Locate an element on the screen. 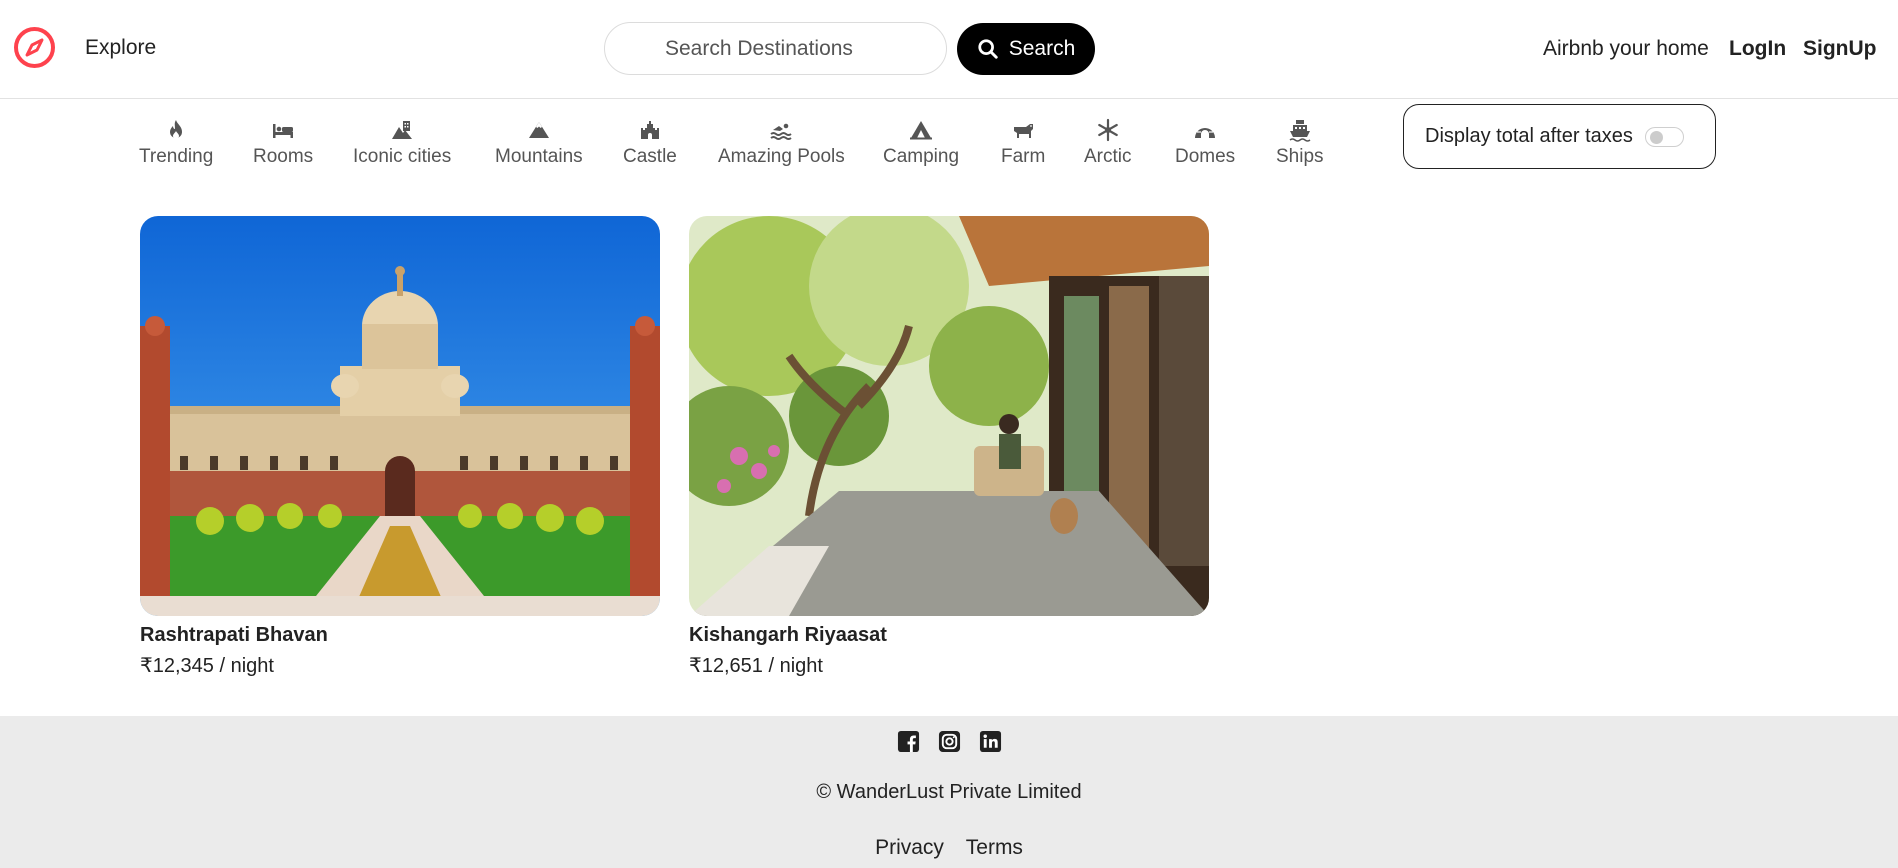  ship-icon is located at coordinates (1300, 131).